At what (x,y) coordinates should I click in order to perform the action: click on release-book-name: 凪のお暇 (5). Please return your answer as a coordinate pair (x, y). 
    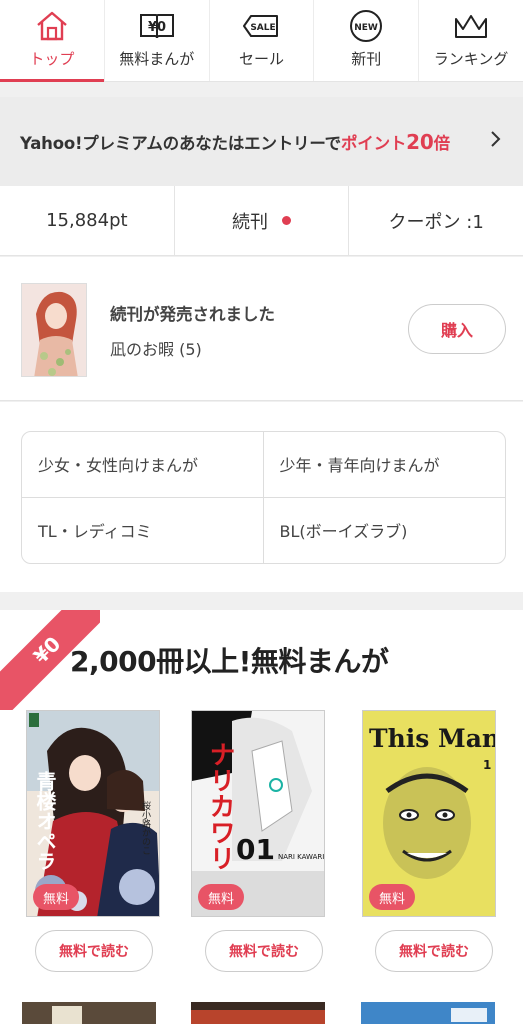
    Looking at the image, I should click on (156, 349).